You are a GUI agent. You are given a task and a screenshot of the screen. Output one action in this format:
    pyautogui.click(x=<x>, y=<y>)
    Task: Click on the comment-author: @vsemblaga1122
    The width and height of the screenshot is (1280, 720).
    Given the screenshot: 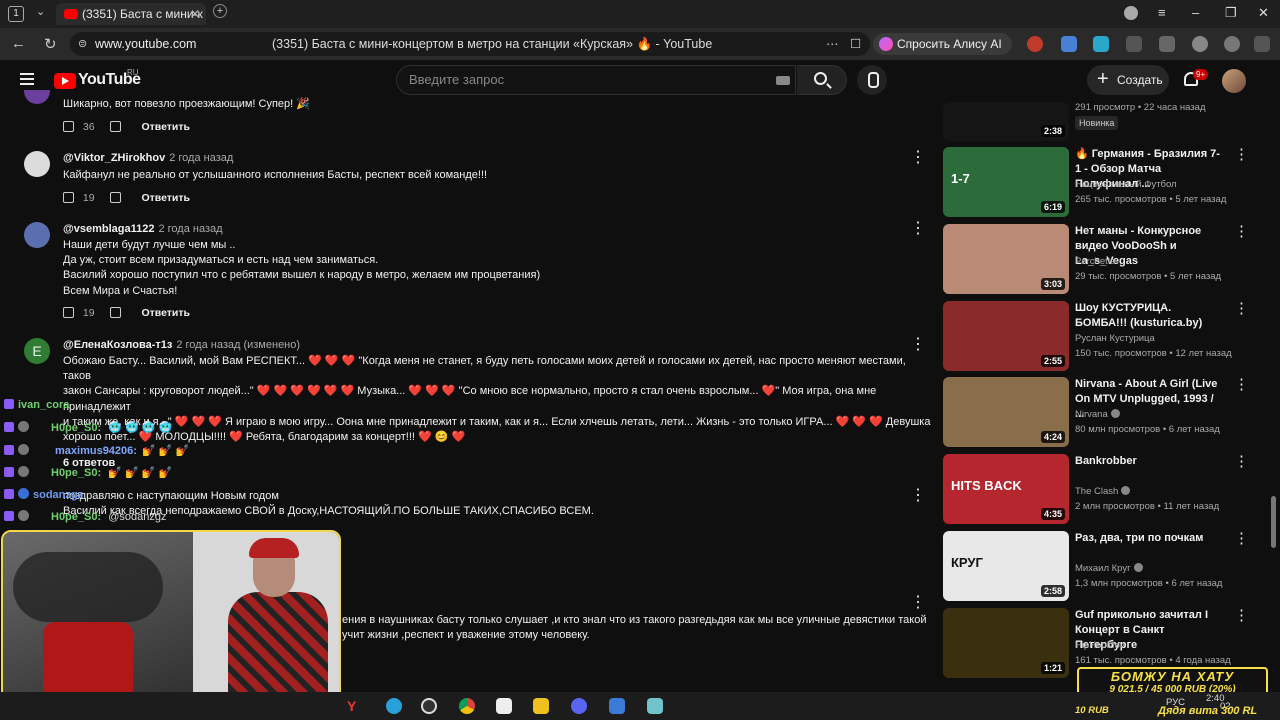 What is the action you would take?
    pyautogui.click(x=108, y=229)
    